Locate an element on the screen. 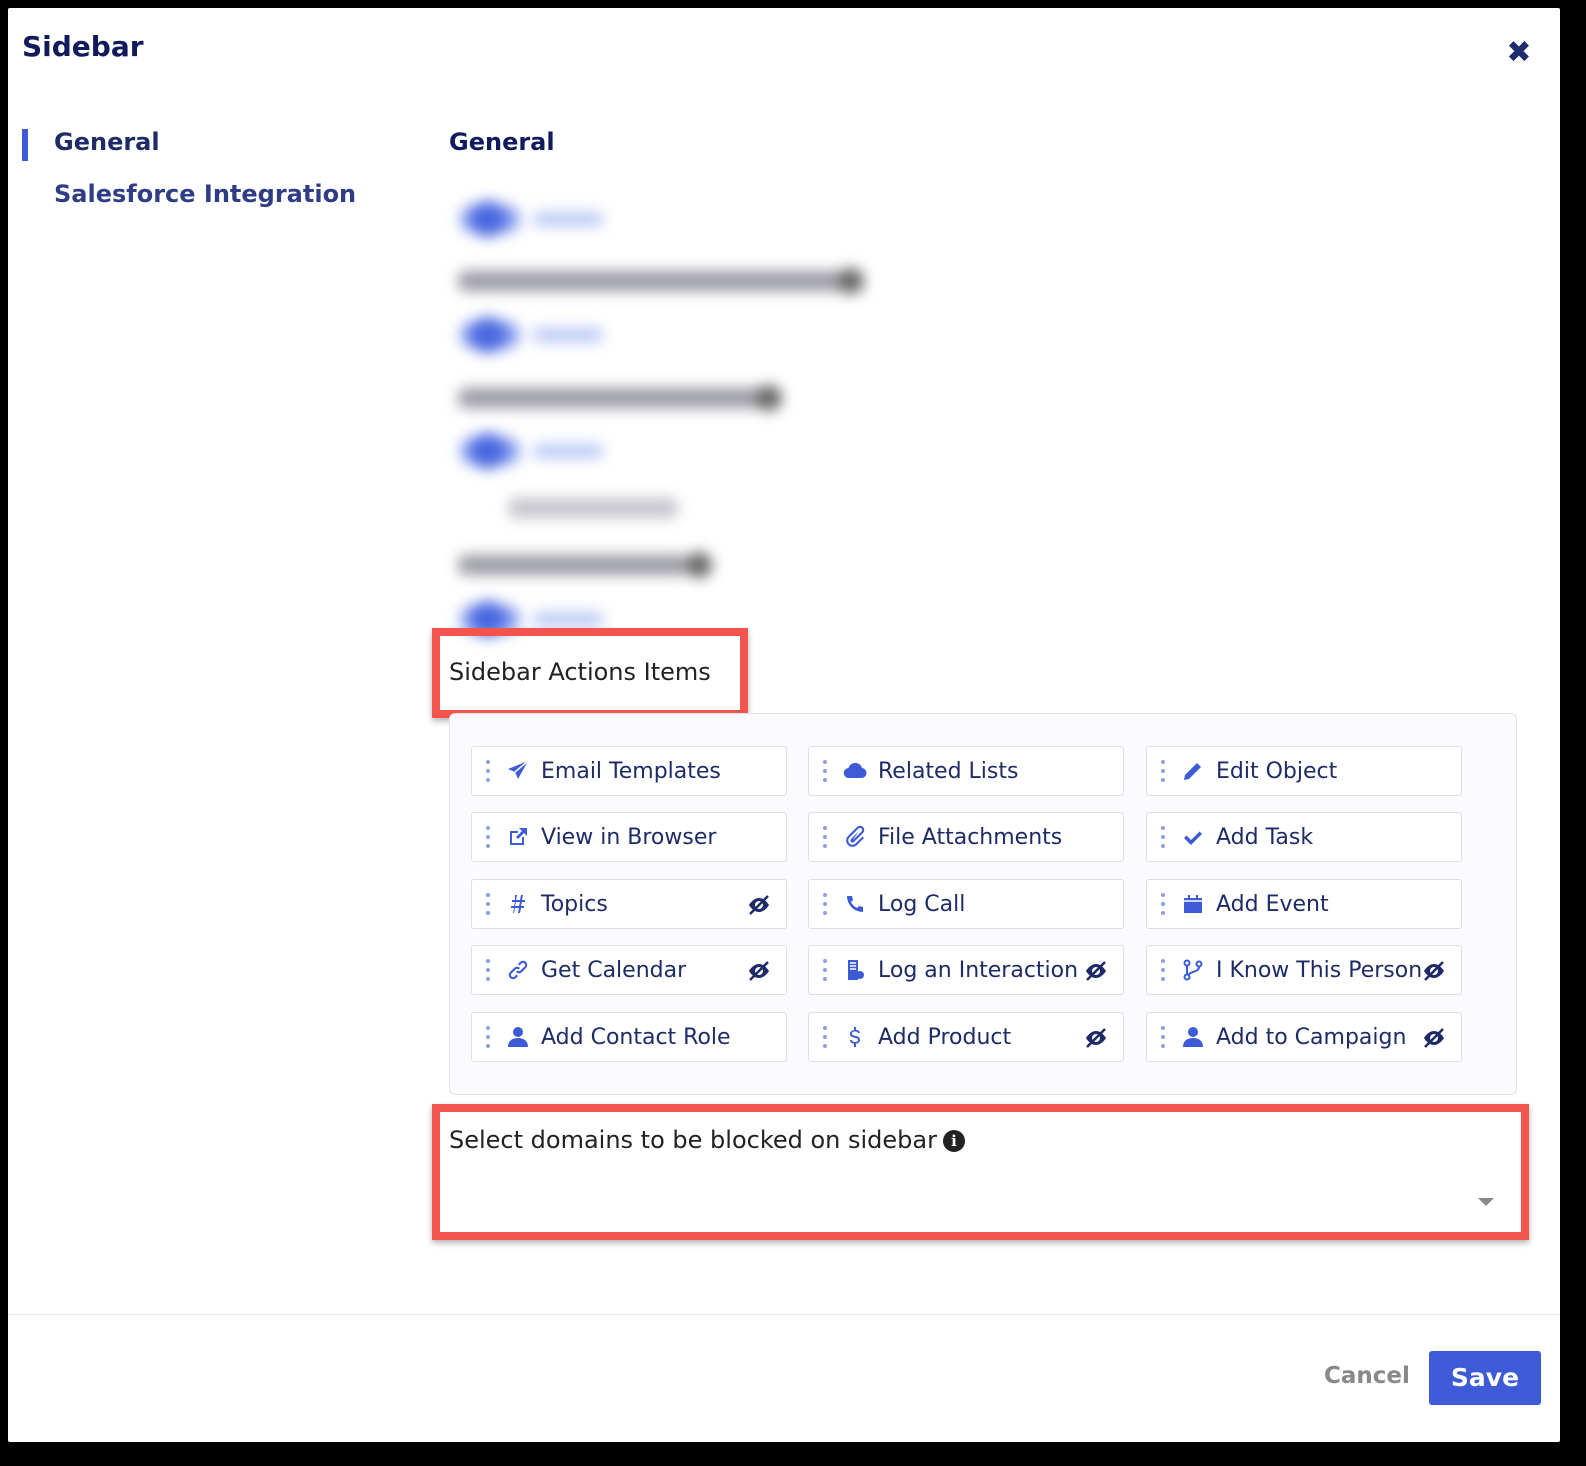 The height and width of the screenshot is (1466, 1586). cloud-icon is located at coordinates (855, 772).